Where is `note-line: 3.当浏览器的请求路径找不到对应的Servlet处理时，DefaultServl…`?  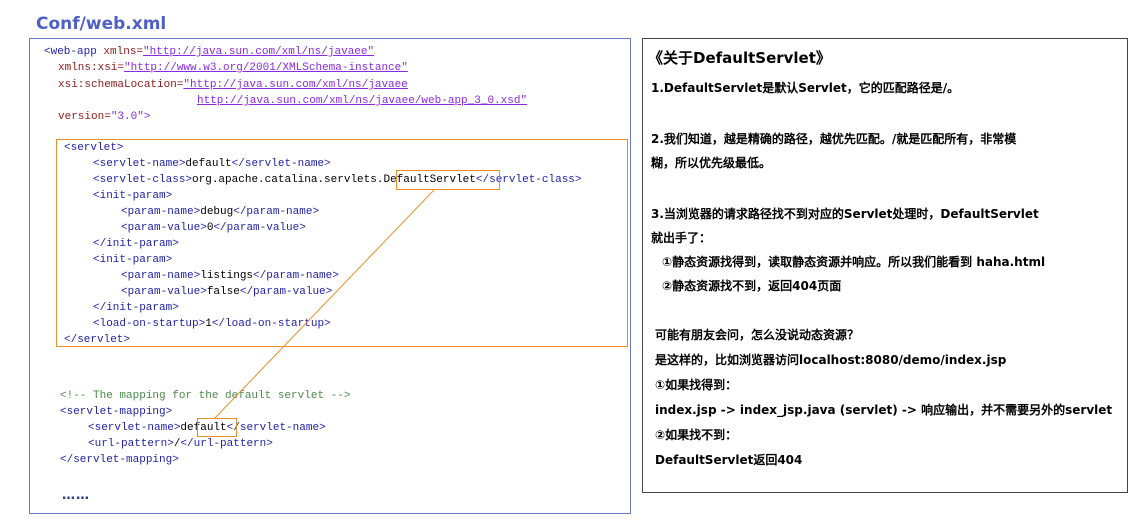
note-line: 3.当浏览器的请求路径找不到对应的Servlet处理时，DefaultServl… is located at coordinates (845, 214).